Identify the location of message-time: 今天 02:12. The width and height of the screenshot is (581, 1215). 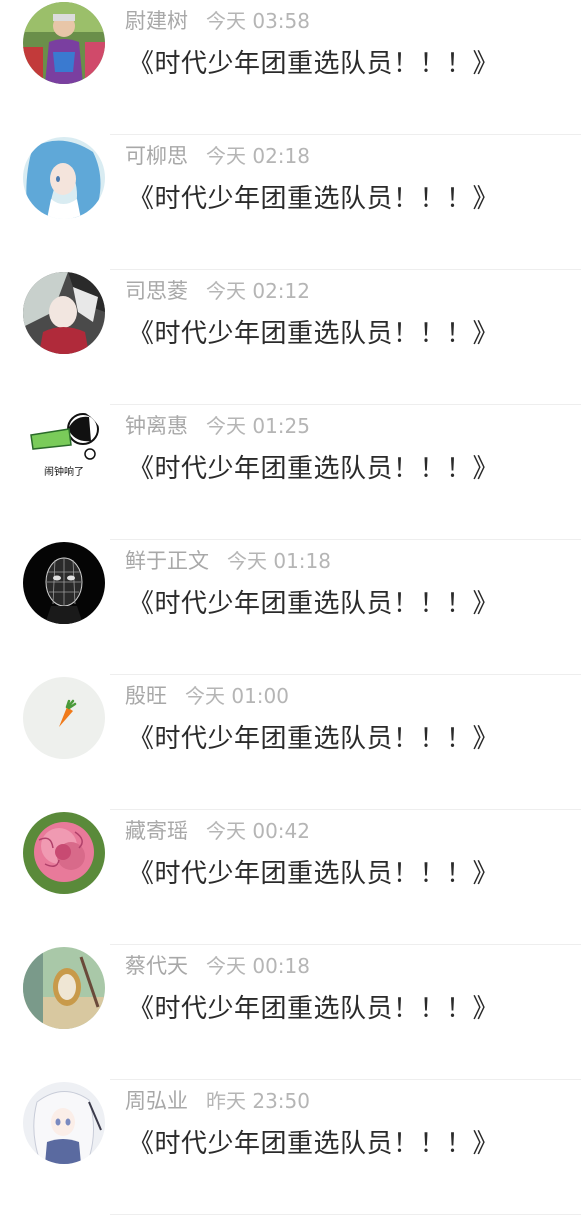
(258, 291).